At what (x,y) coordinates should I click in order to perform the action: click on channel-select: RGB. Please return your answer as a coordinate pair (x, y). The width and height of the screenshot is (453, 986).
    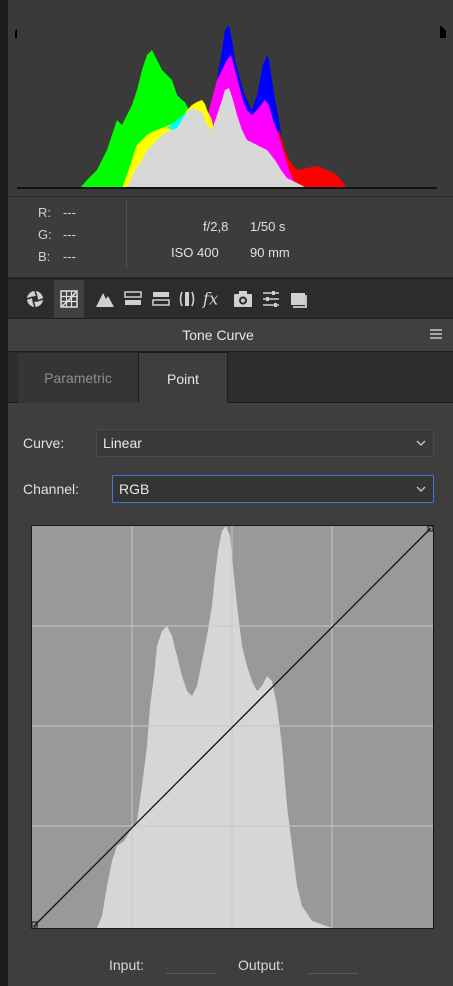
    Looking at the image, I should click on (273, 489).